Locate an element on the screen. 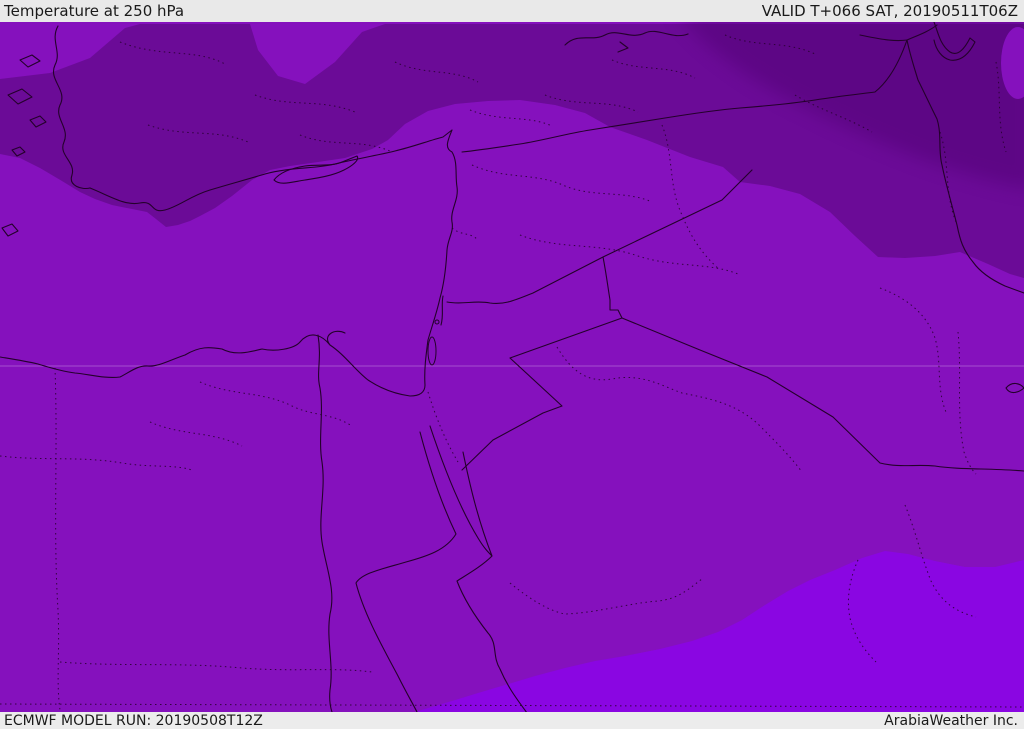 This screenshot has width=1024, height=729. valid-time-label: VALID T+066 SAT, 20190511T06Z is located at coordinates (889, 11).